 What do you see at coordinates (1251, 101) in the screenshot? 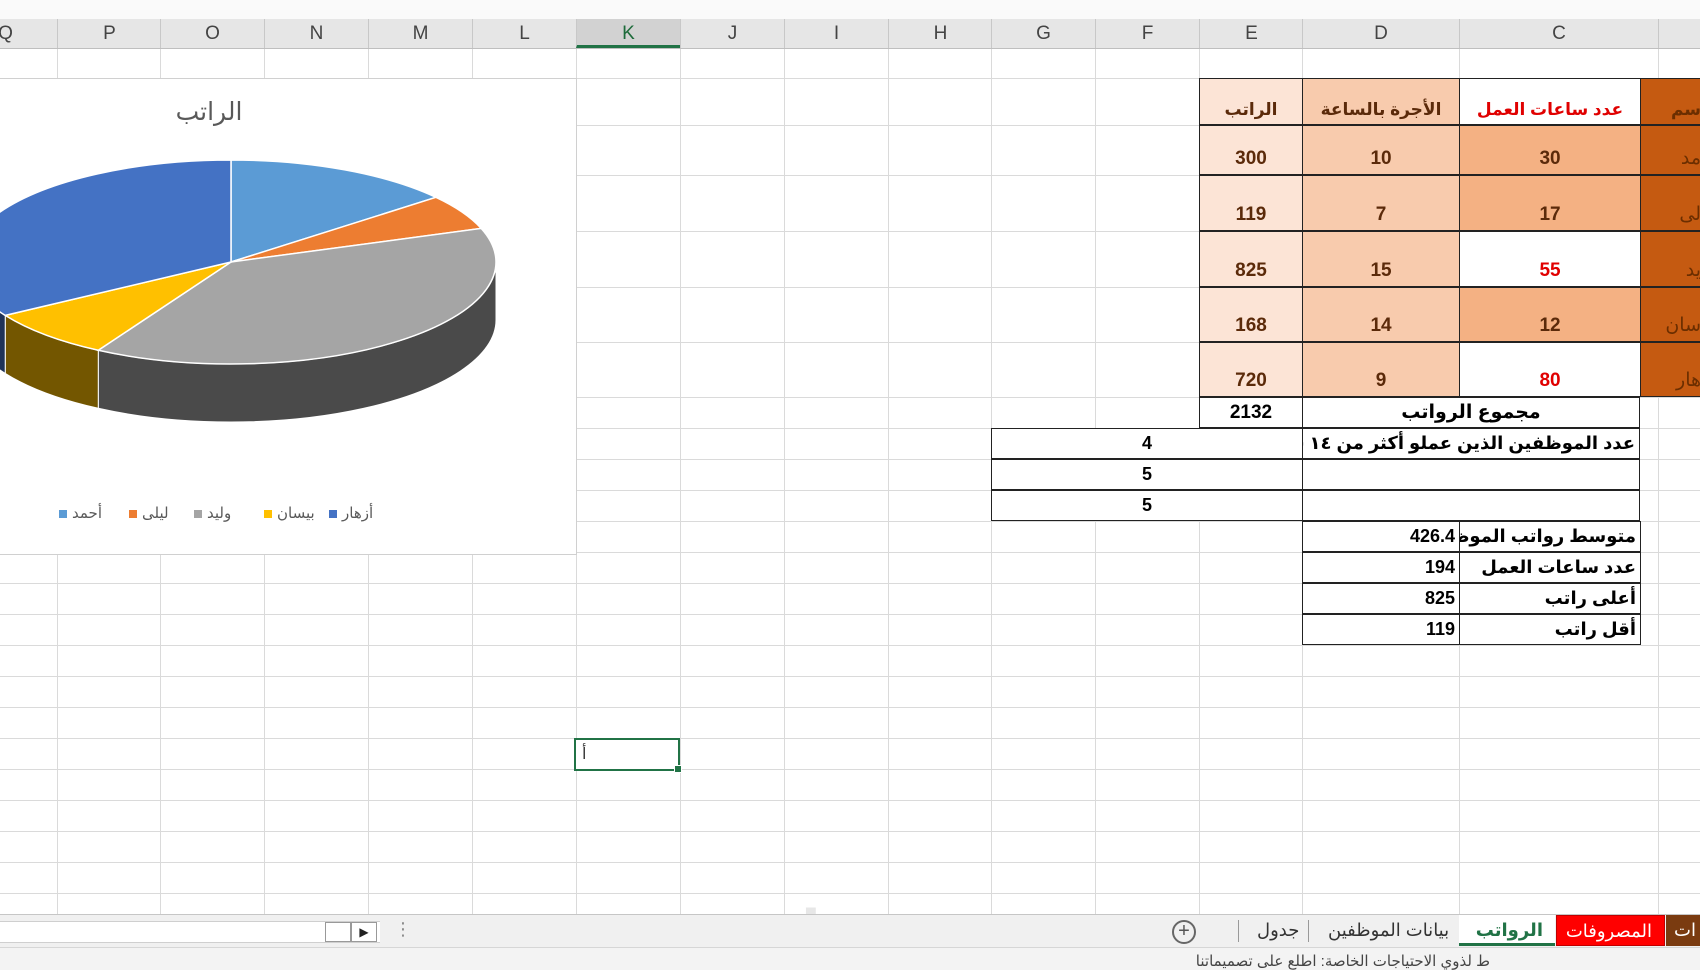
I see `header-salary-cell: الراتب` at bounding box center [1251, 101].